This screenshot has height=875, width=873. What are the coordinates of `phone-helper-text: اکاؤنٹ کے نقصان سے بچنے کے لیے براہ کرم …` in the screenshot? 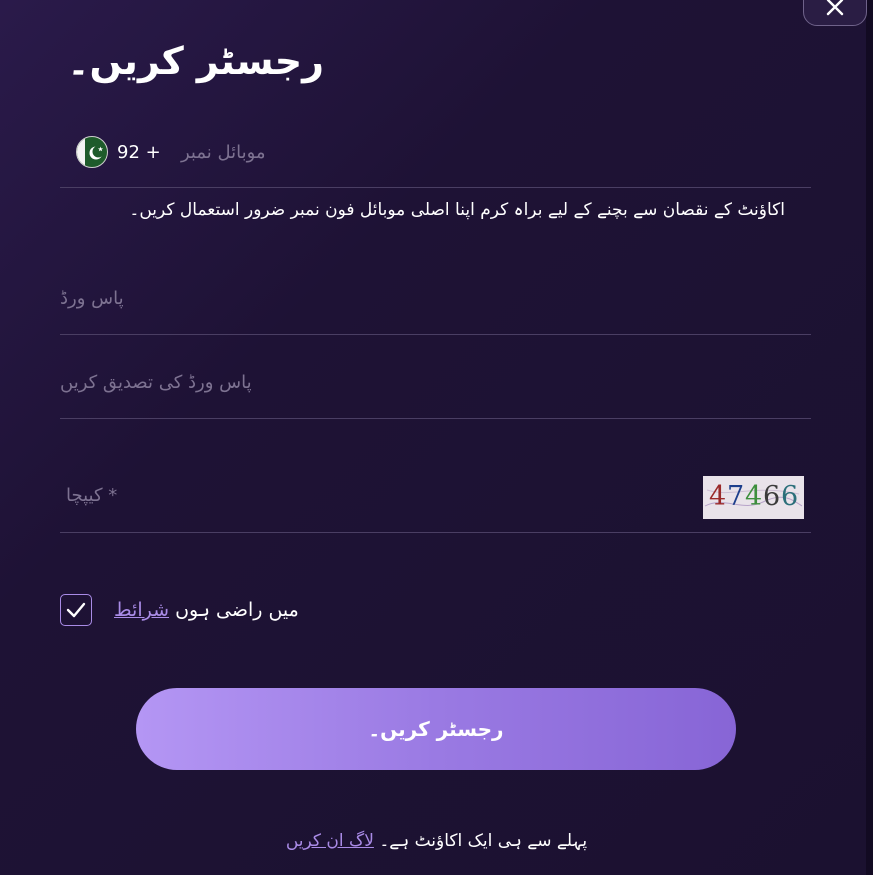 It's located at (457, 210).